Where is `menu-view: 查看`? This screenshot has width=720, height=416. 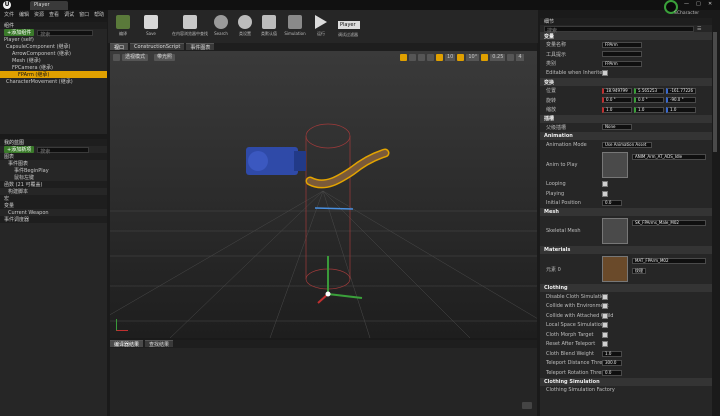 menu-view: 查看 is located at coordinates (54, 14).